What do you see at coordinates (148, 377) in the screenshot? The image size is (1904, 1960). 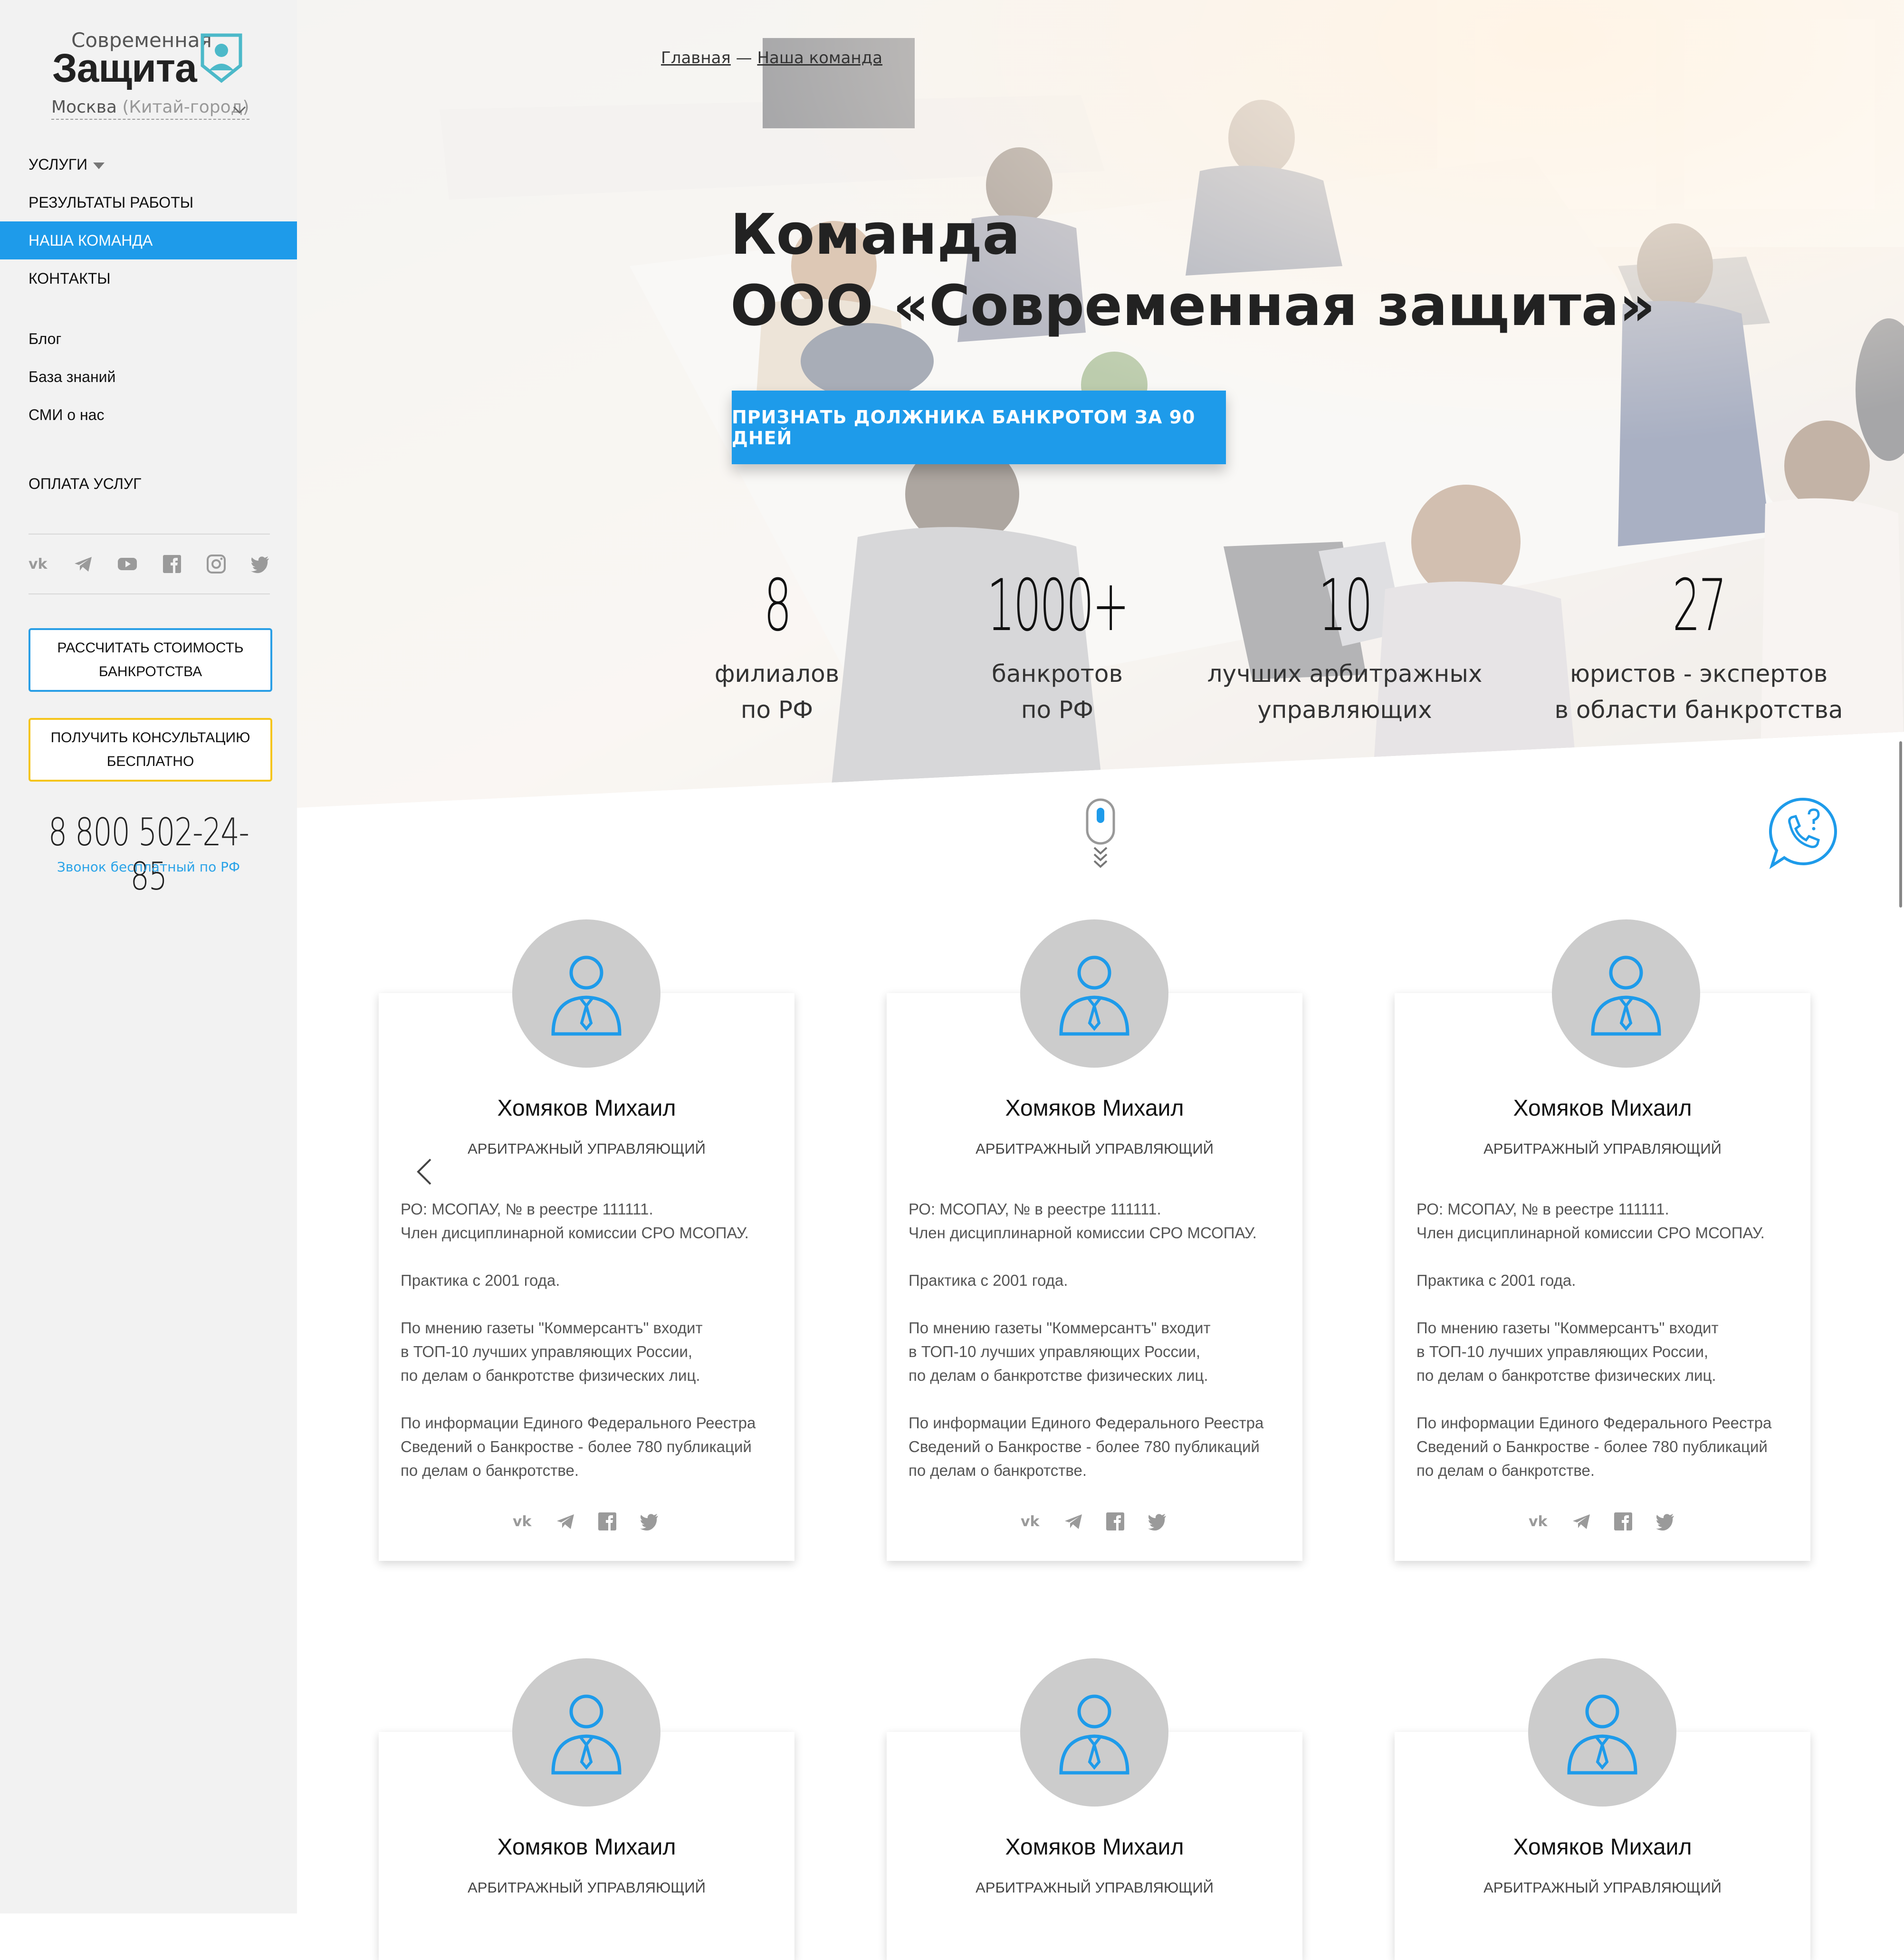 I see `nav-item-knowledge-base: База знаний` at bounding box center [148, 377].